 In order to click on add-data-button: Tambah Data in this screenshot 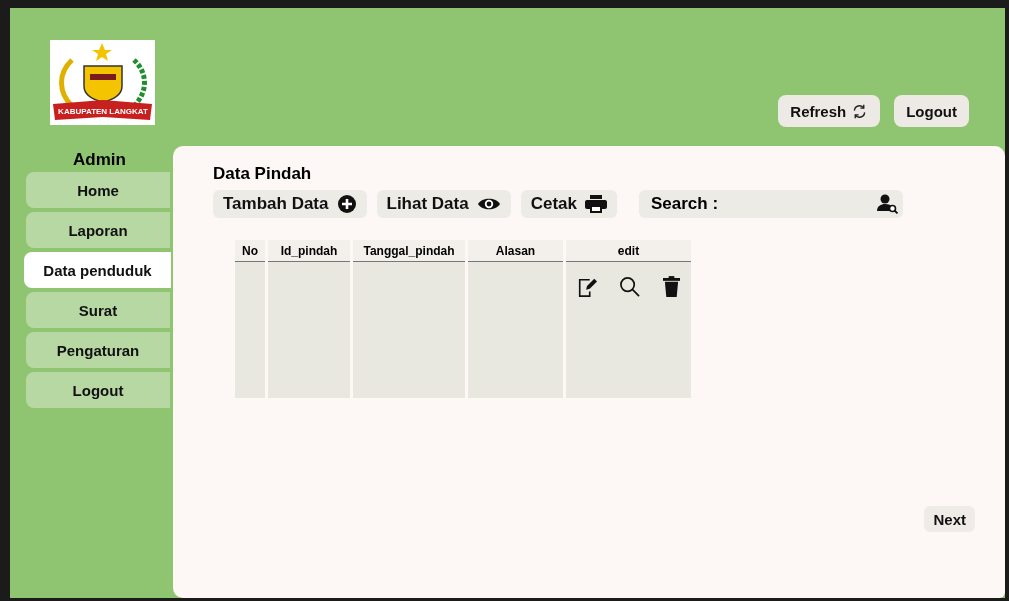, I will do `click(290, 204)`.